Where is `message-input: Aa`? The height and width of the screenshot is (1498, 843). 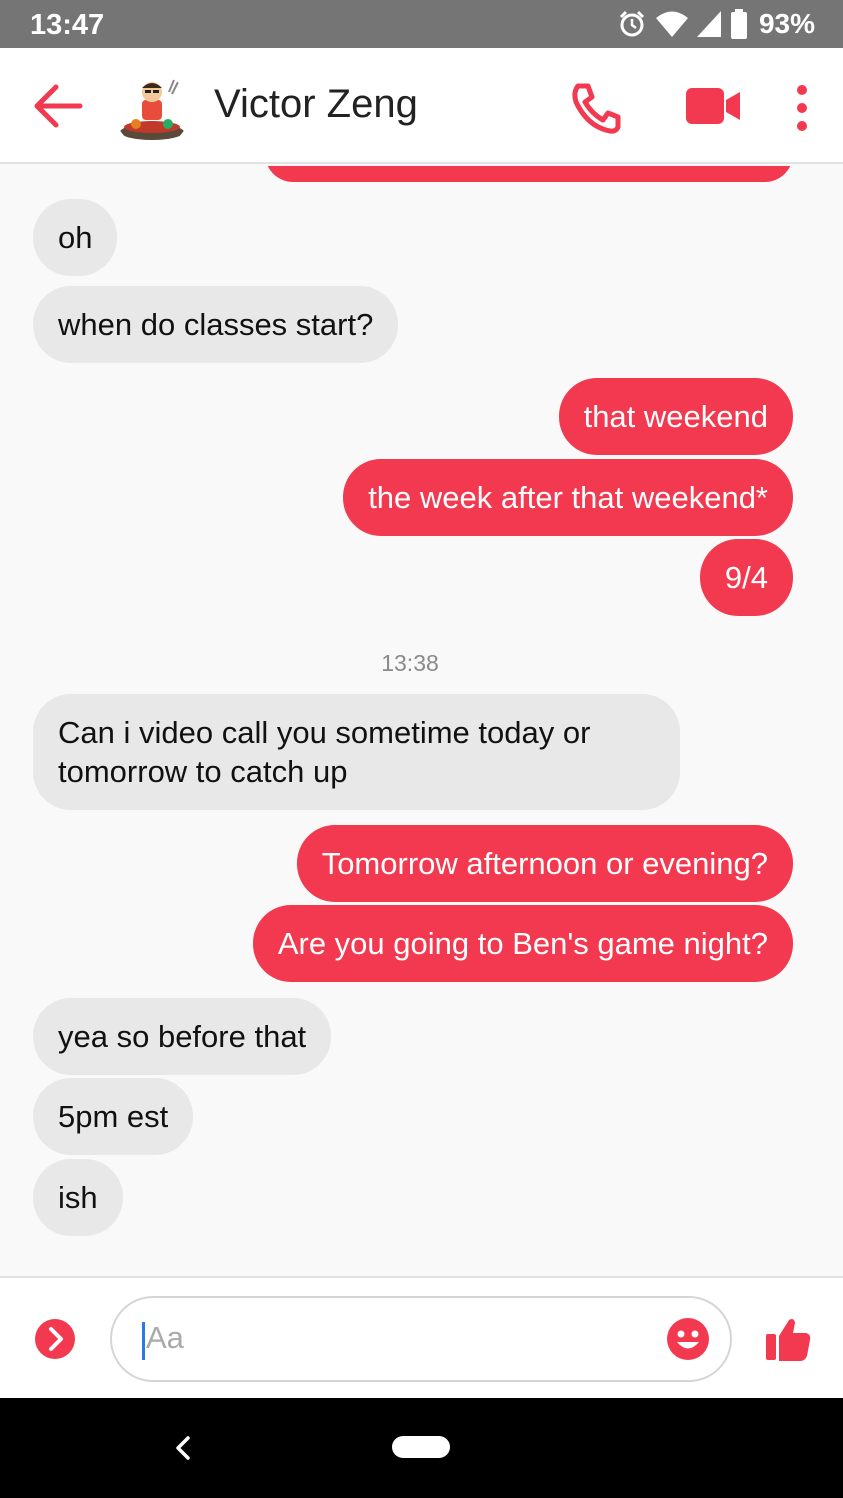
message-input: Aa is located at coordinates (421, 1339).